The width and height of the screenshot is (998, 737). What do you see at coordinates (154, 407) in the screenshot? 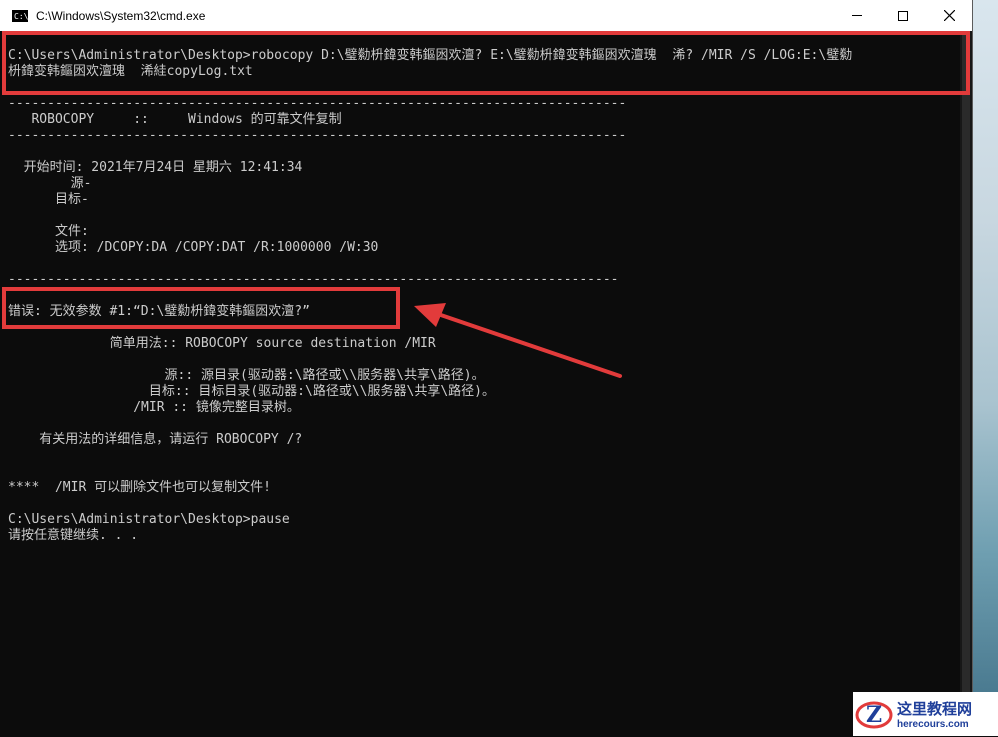
I see `usage-mir: /MIR :: 镜像完整目录树。` at bounding box center [154, 407].